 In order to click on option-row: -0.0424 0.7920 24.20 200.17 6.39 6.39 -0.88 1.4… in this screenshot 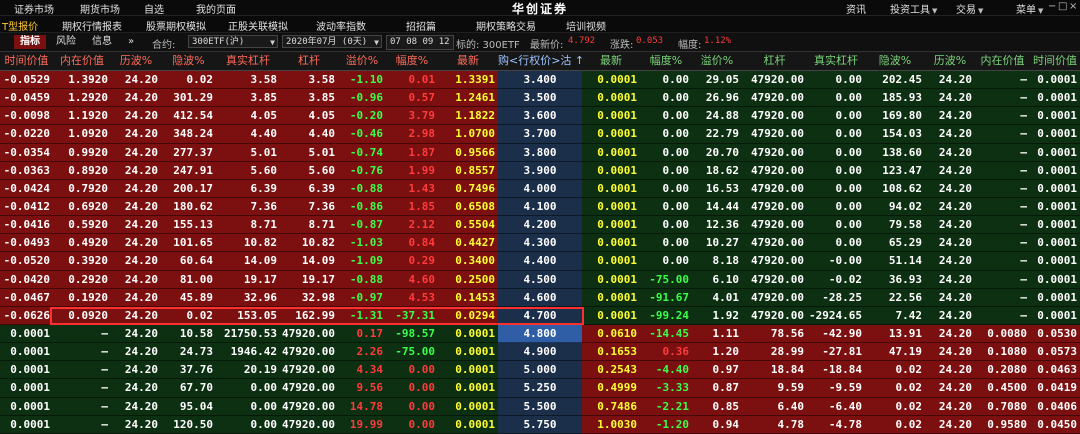, I will do `click(540, 188)`.